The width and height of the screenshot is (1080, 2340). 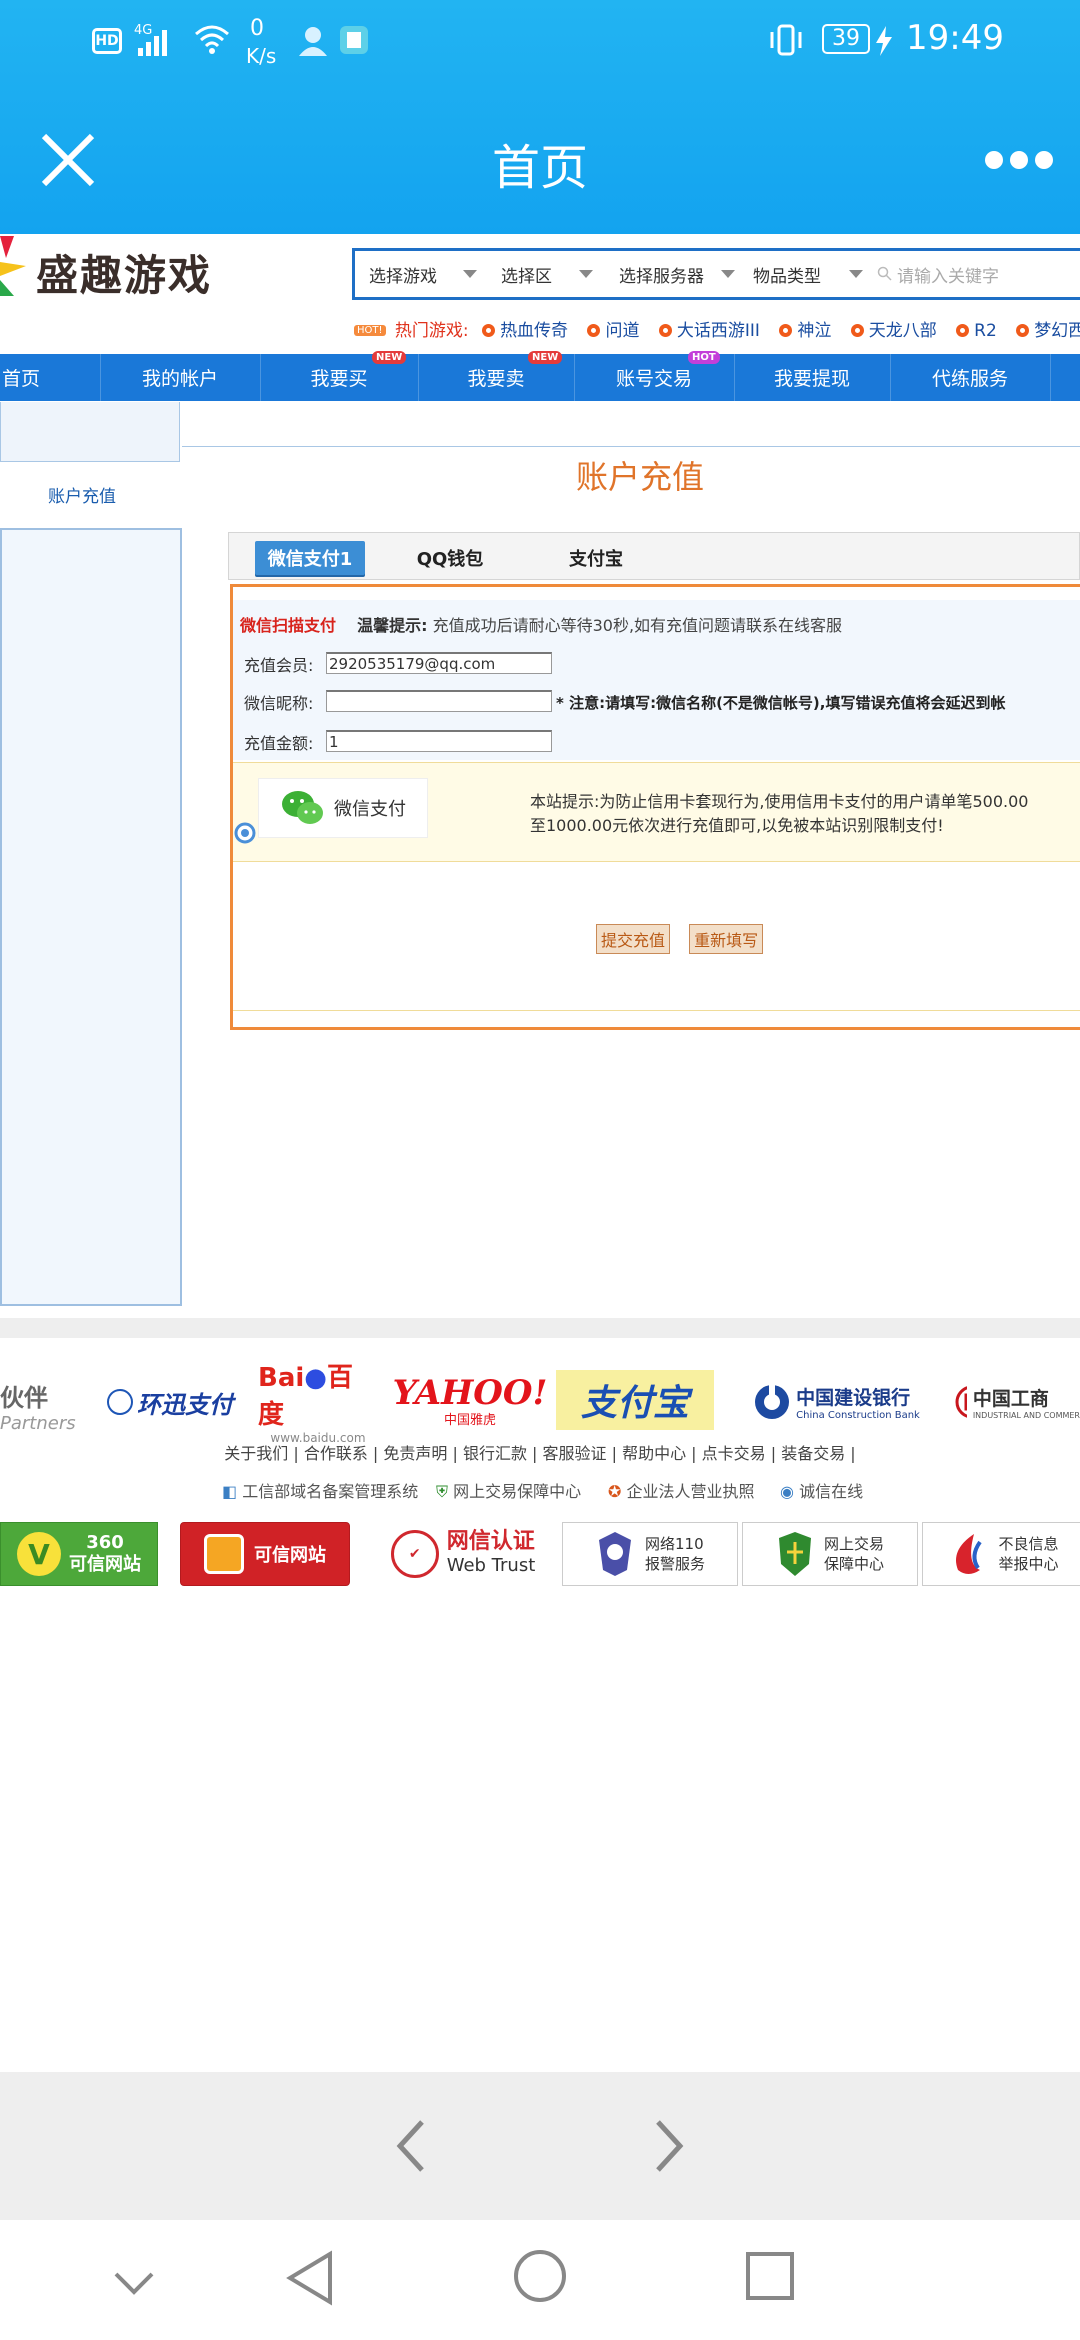 I want to click on dropdown-arrow-icon, so click(x=728, y=274).